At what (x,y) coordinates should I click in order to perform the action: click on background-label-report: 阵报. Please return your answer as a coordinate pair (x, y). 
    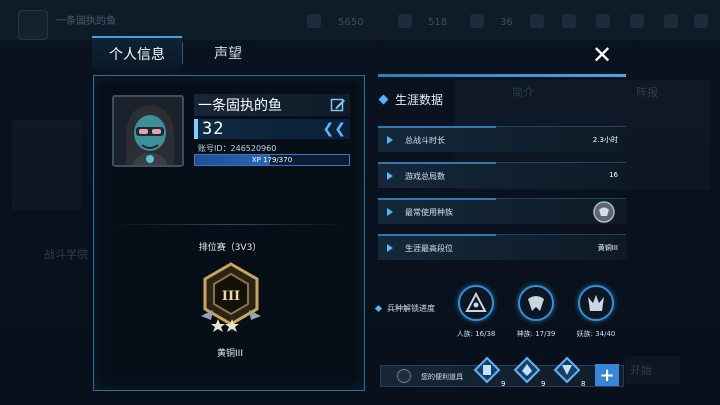
    Looking at the image, I should click on (647, 92).